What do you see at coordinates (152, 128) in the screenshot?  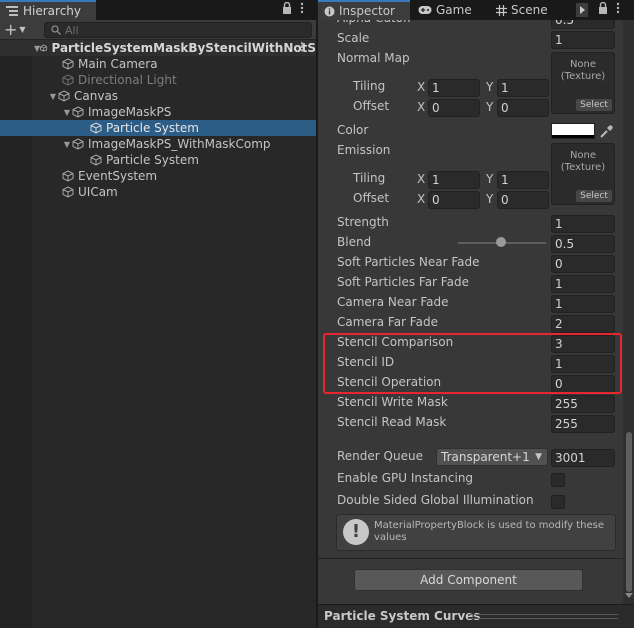 I see `hierarchy-item-label: Particle System` at bounding box center [152, 128].